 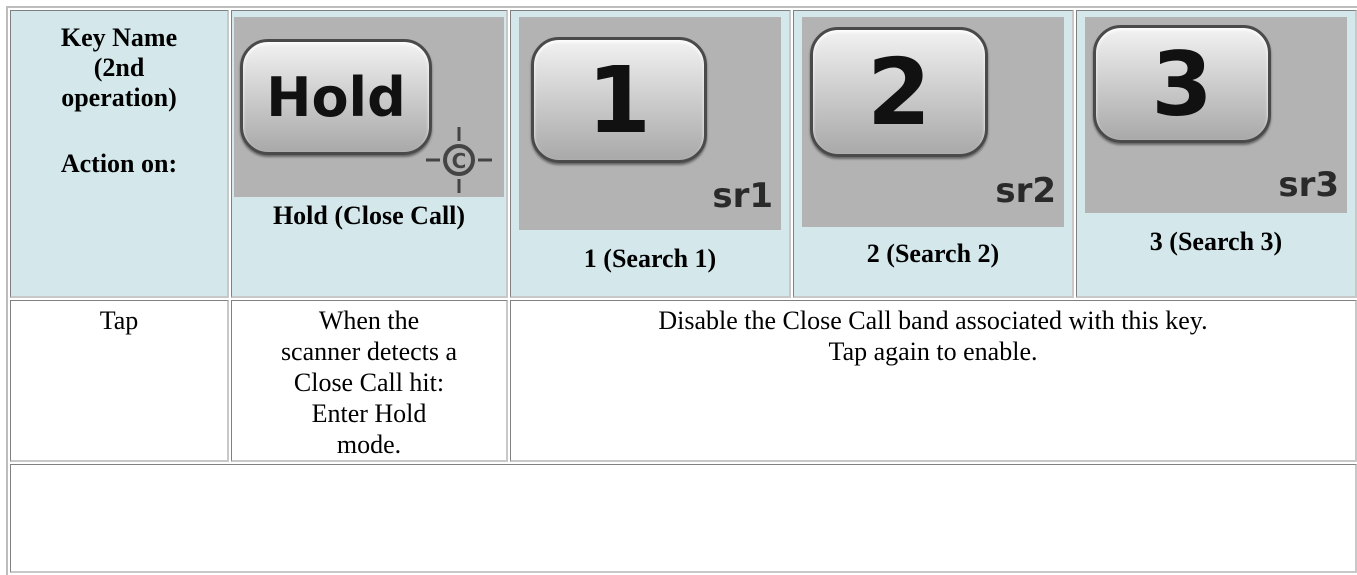 What do you see at coordinates (1182, 84) in the screenshot?
I see `key-3-keycap: 3` at bounding box center [1182, 84].